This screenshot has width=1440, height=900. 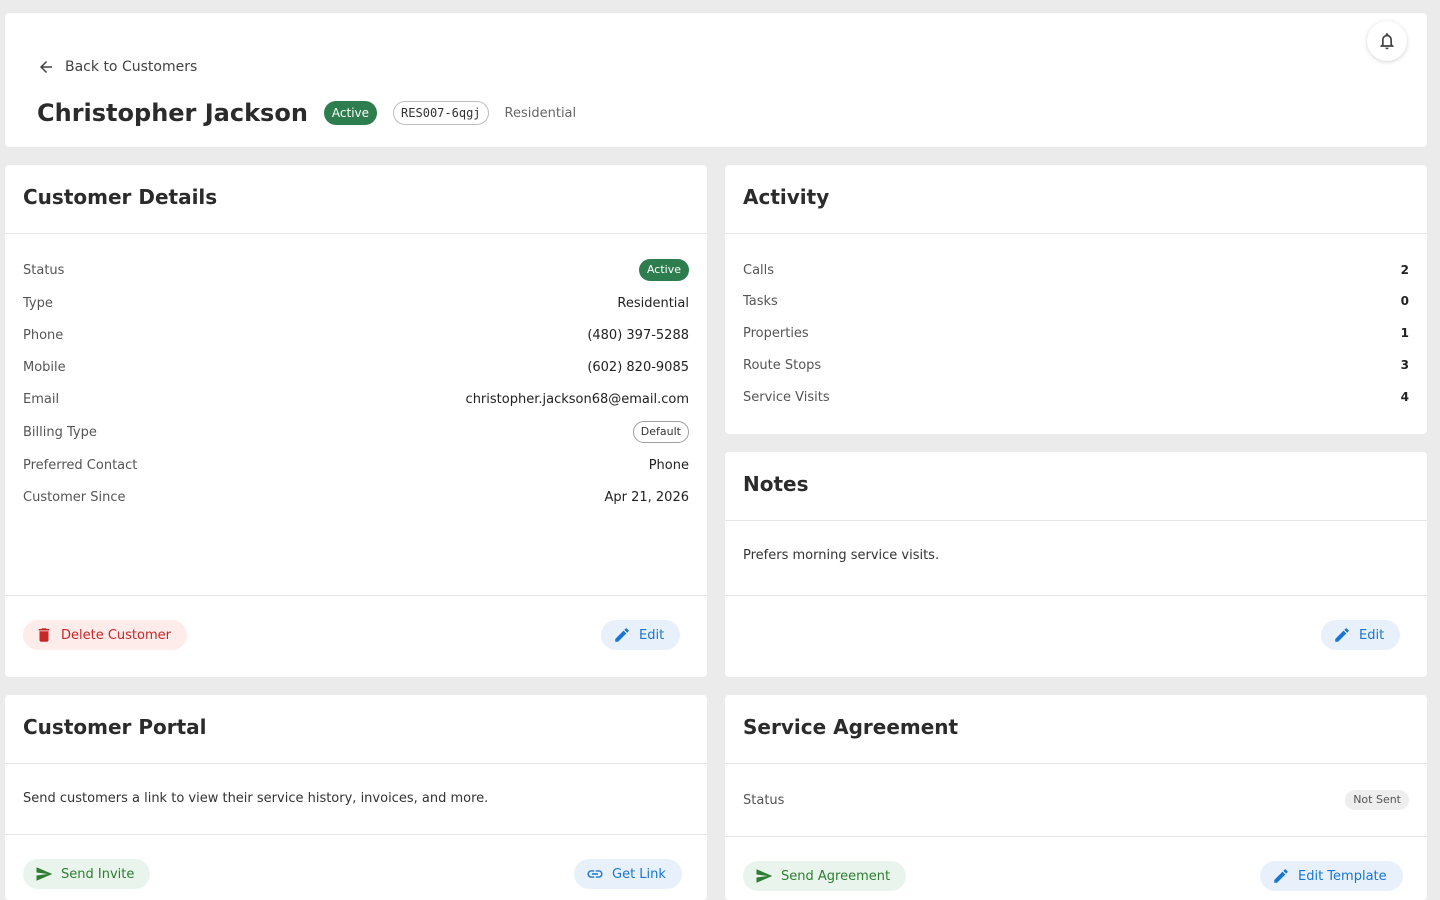 I want to click on bell-icon, so click(x=1387, y=41).